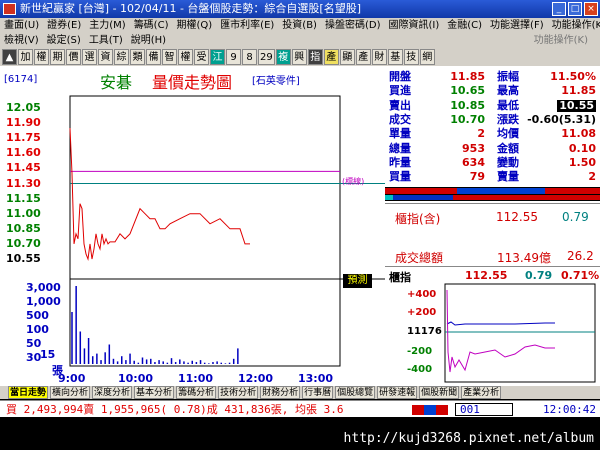  Describe the element at coordinates (315, 57) in the screenshot. I see `toolbar-button-19: 指` at that location.